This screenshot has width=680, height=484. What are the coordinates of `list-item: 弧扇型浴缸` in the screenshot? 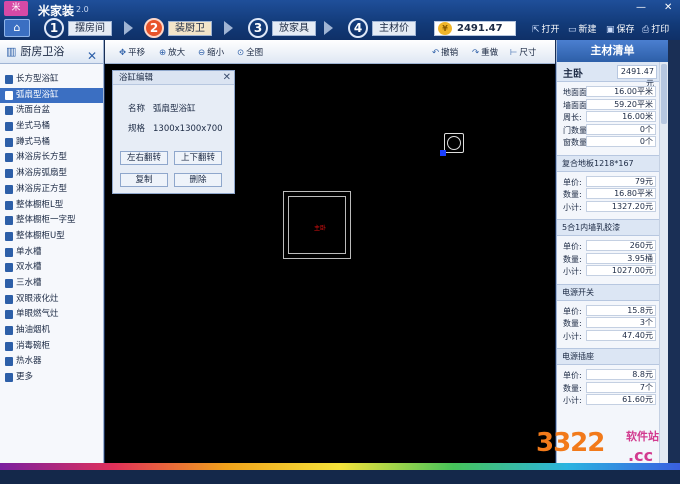 It's located at (51, 95).